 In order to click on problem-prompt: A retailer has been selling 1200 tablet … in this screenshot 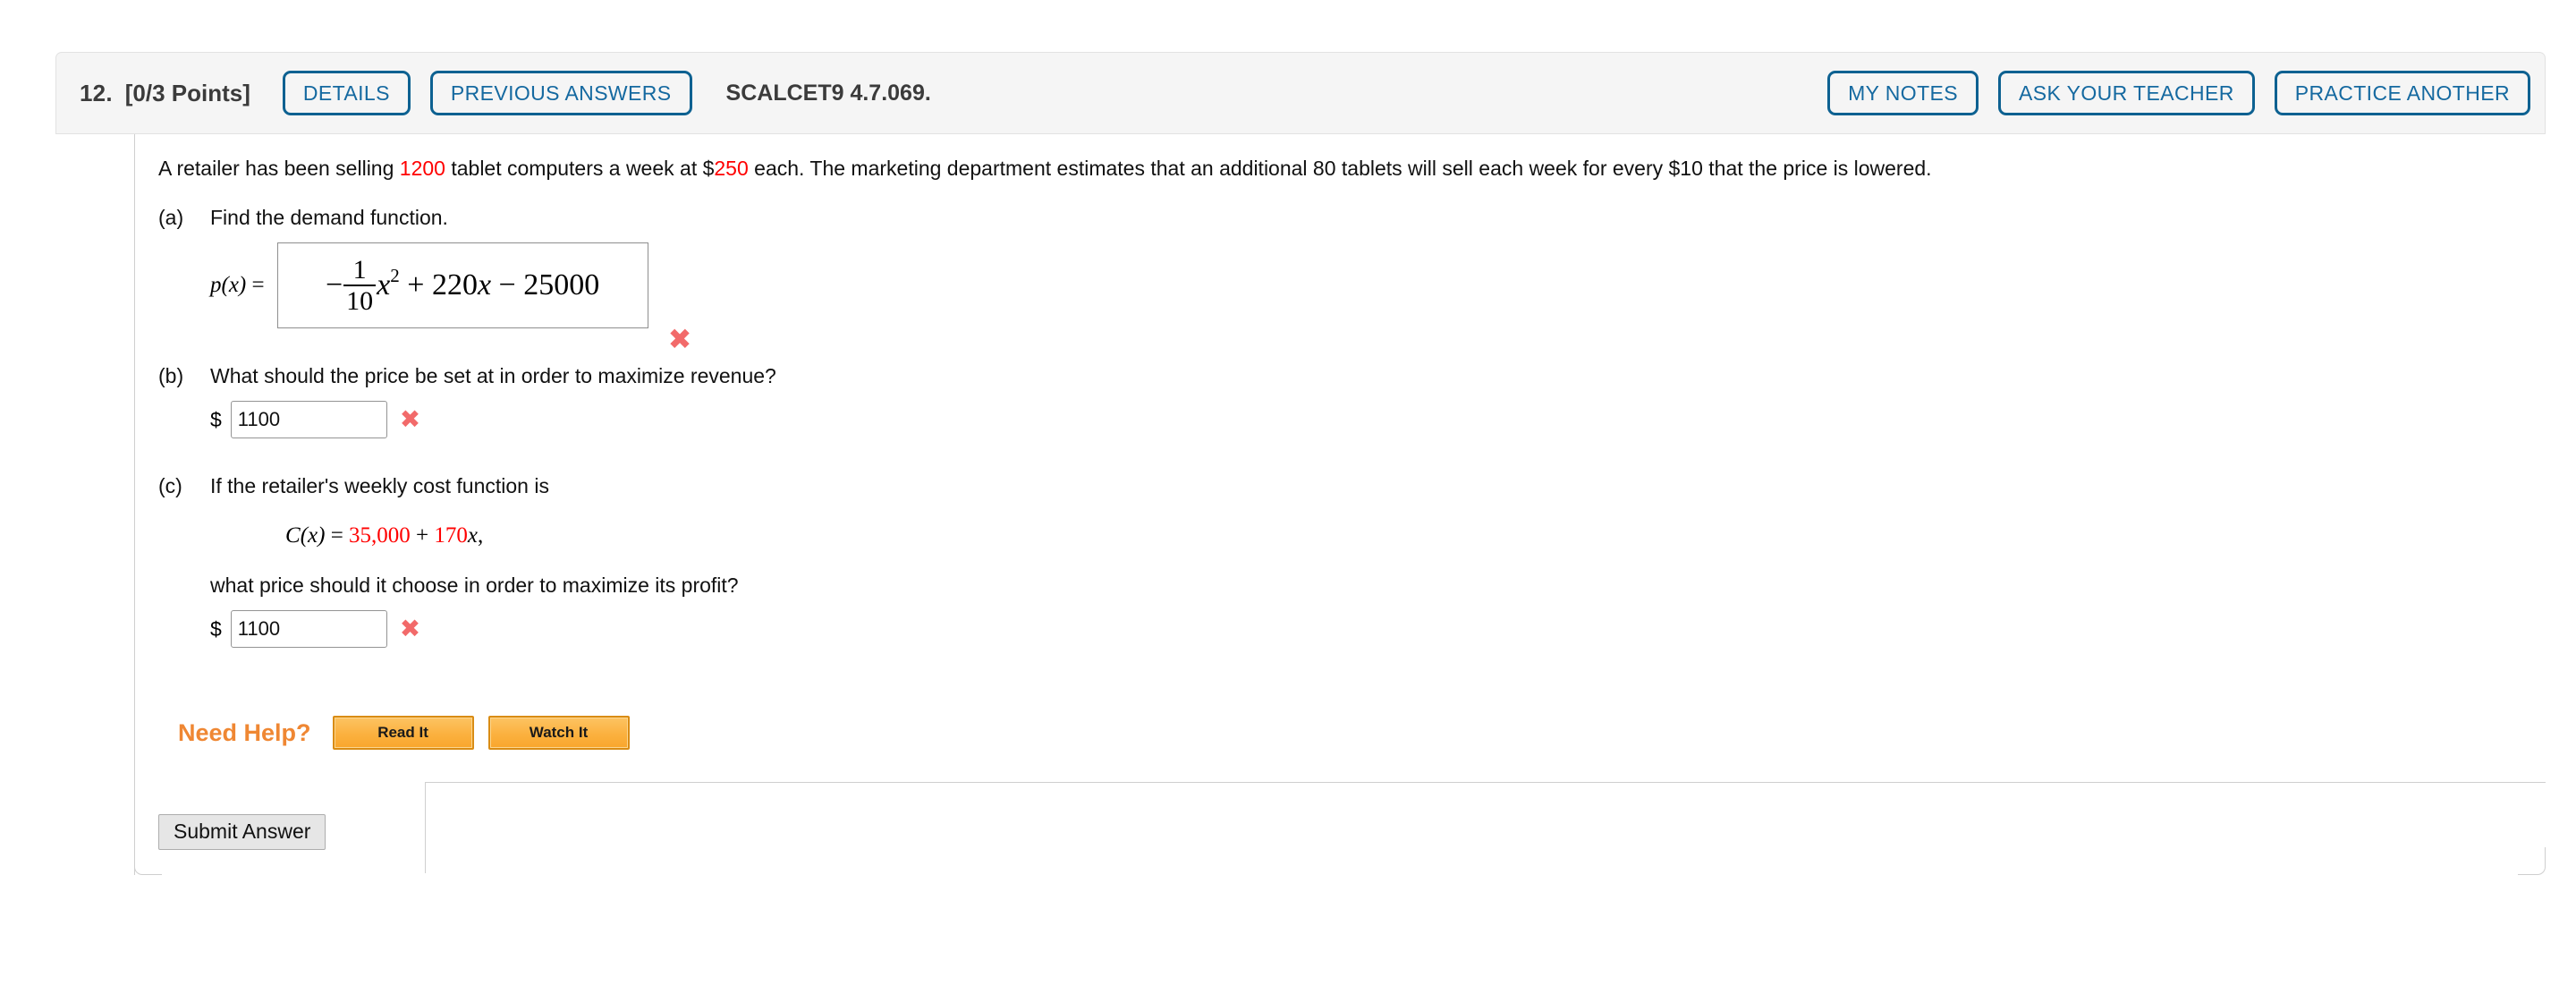, I will do `click(1352, 168)`.